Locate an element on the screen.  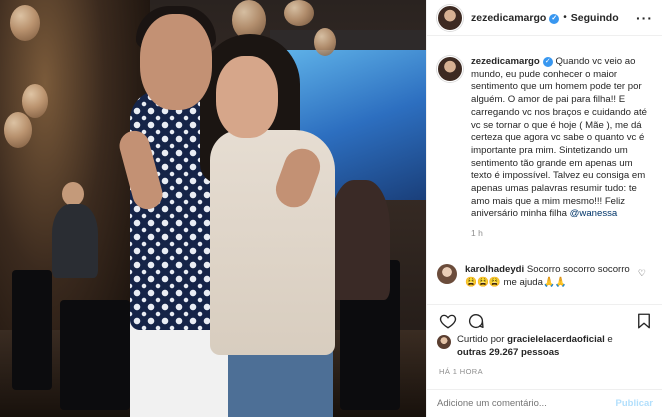
add-comment-input is located at coordinates (526, 403).